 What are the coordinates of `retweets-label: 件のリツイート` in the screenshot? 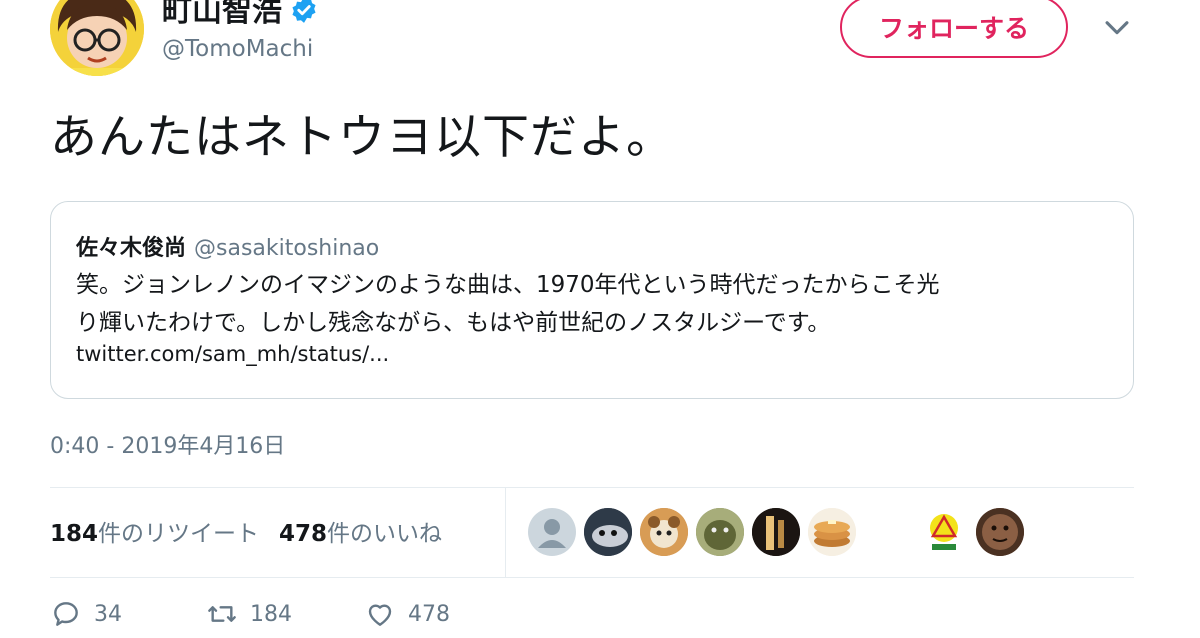 It's located at (179, 534).